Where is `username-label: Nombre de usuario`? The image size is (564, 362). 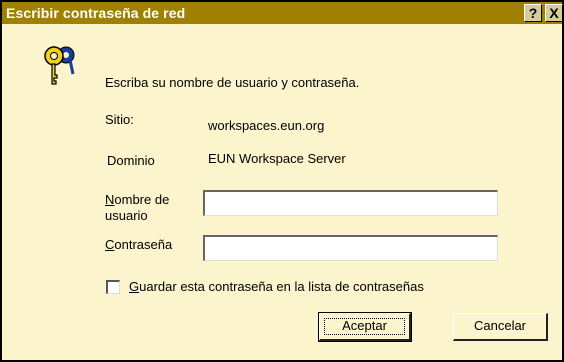
username-label: Nombre de usuario is located at coordinates (137, 208).